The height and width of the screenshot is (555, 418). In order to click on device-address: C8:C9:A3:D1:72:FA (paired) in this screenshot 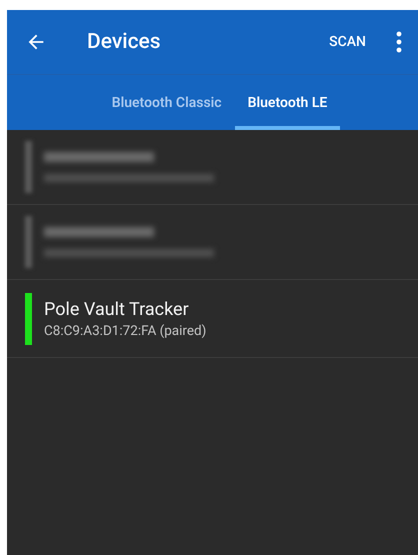, I will do `click(125, 330)`.